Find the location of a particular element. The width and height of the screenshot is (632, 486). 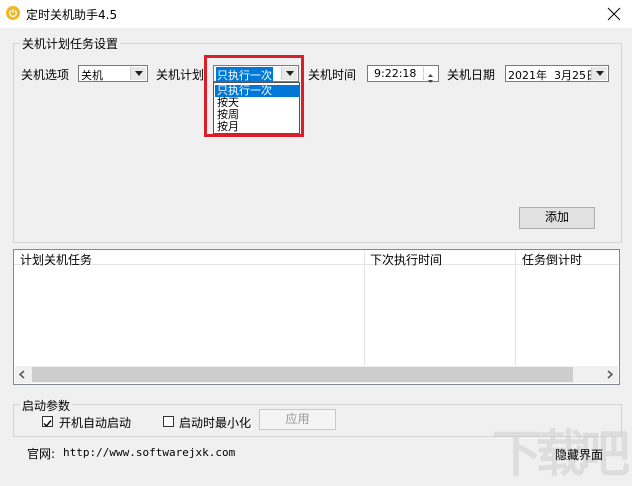

scroll-right-icon is located at coordinates (610, 374).